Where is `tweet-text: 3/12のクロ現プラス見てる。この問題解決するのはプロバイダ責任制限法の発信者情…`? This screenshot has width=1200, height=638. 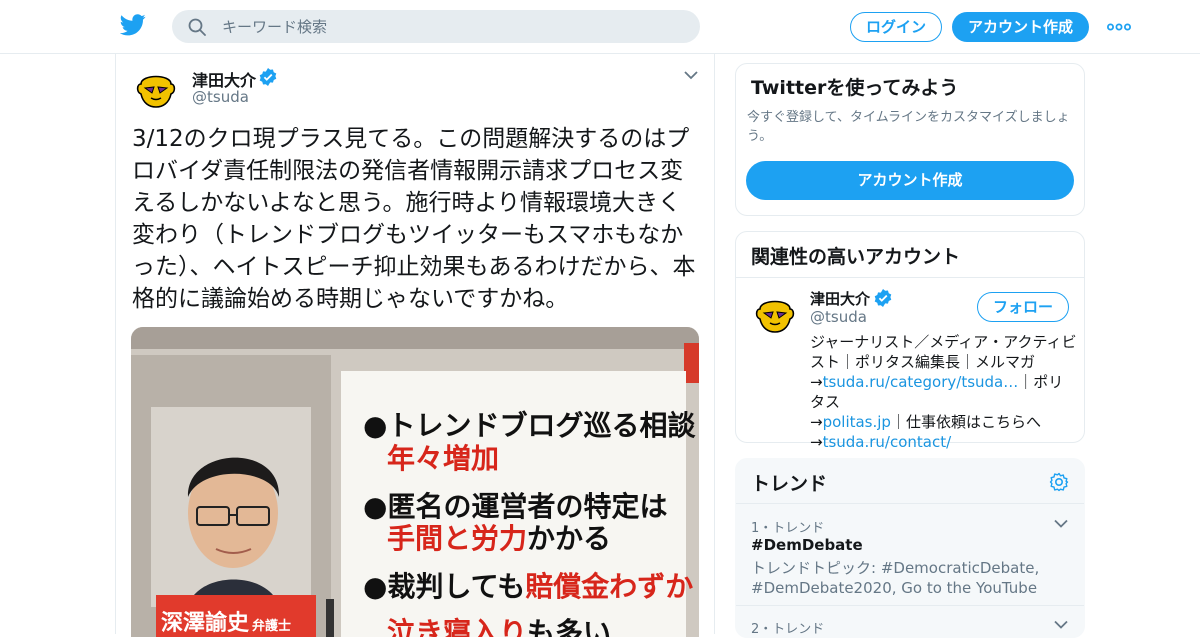 tweet-text: 3/12のクロ現プラス見てる。この問題解決するのはプロバイダ責任制限法の発信者情… is located at coordinates (414, 219).